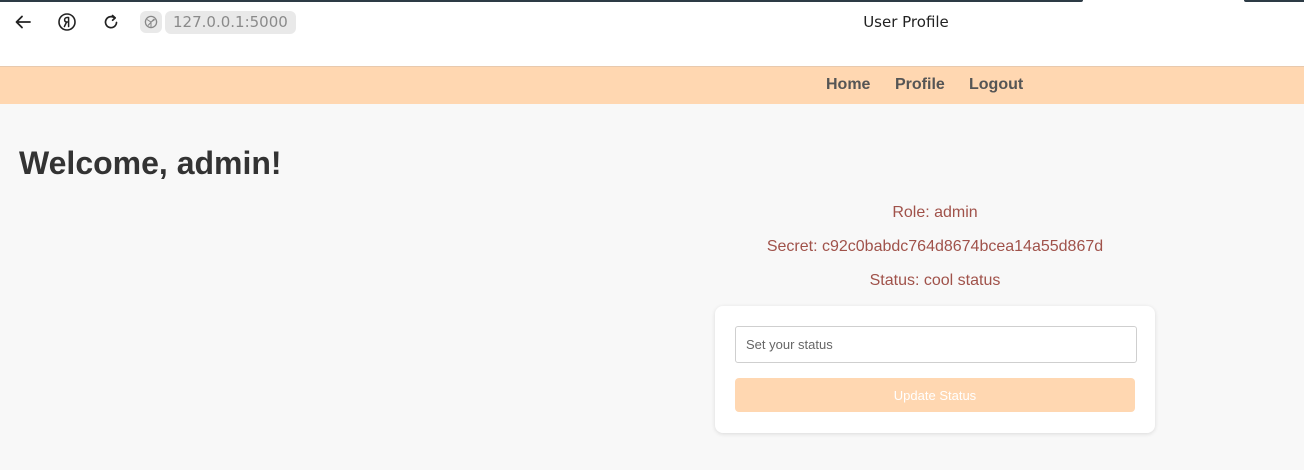  I want to click on nav-link-profile: Profile, so click(920, 85).